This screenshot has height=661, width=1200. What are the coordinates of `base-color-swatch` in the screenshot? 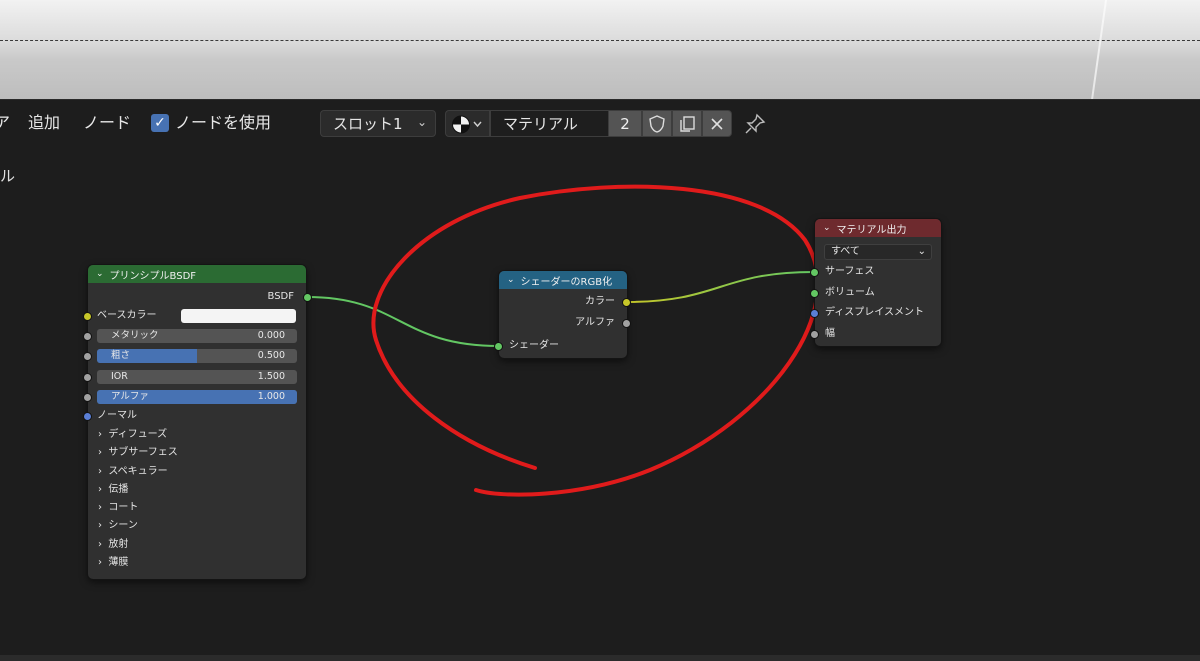 It's located at (238, 316).